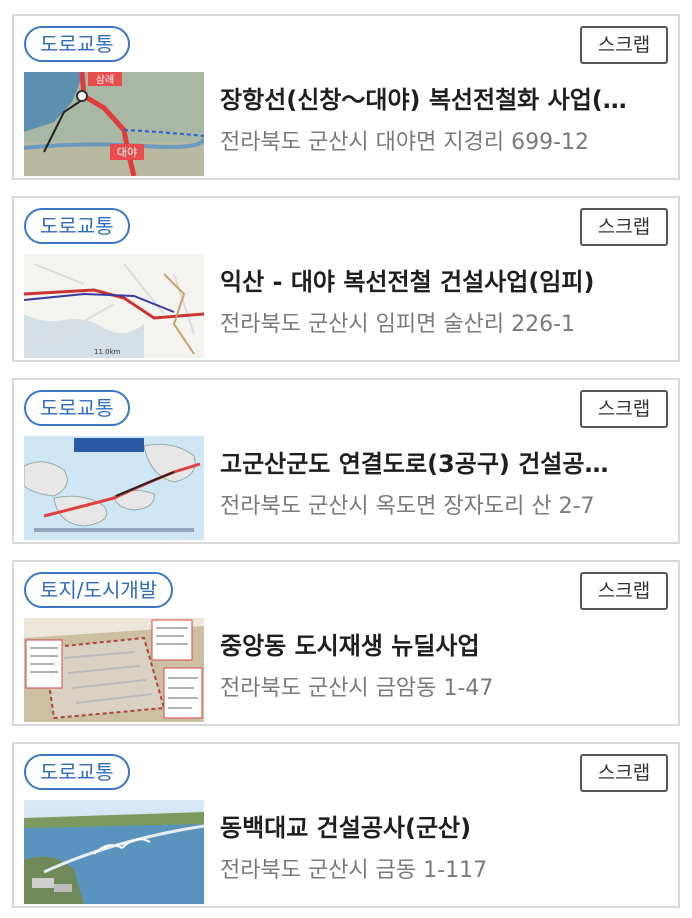 The width and height of the screenshot is (692, 918). I want to click on project-thumbnail: 삼례 대야, so click(114, 124).